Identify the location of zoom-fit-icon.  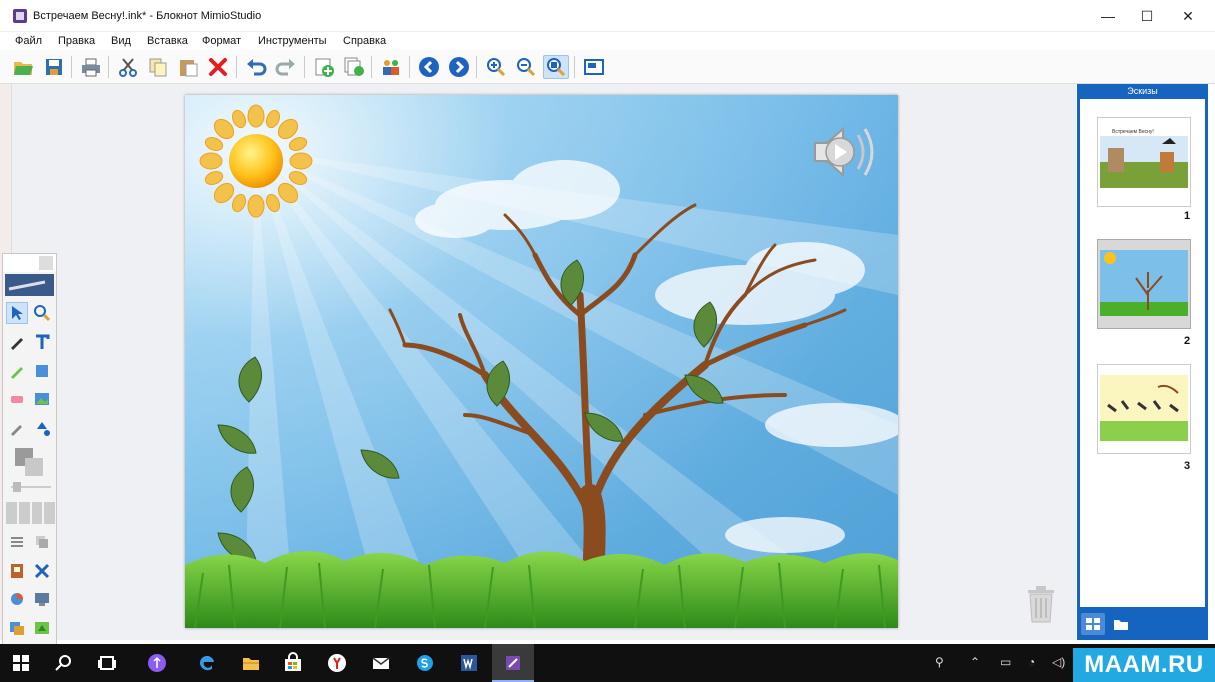
(556, 67).